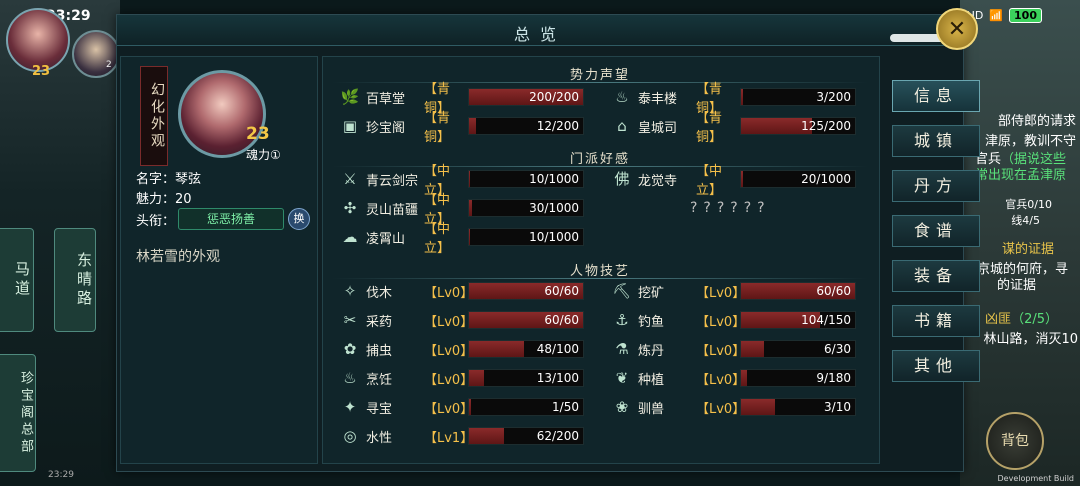  What do you see at coordinates (622, 407) in the screenshot?
I see `paw-icon: ❀` at bounding box center [622, 407].